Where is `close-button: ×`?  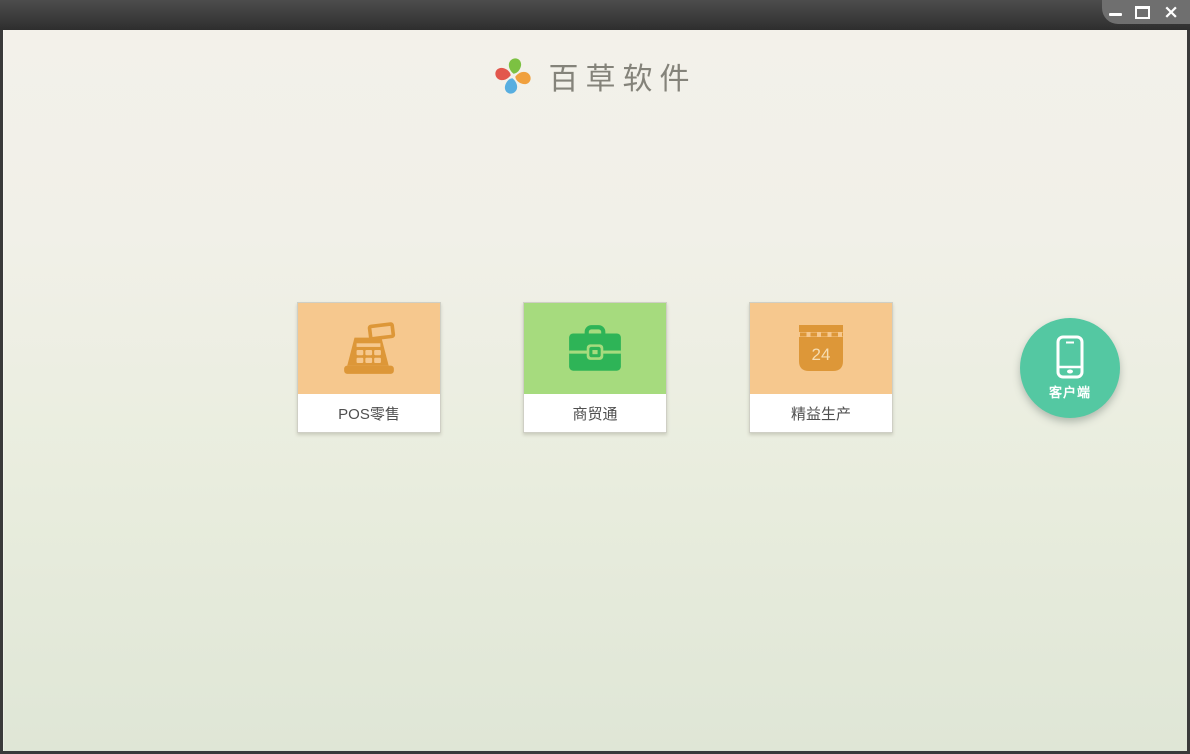
close-button: × is located at coordinates (1171, 12).